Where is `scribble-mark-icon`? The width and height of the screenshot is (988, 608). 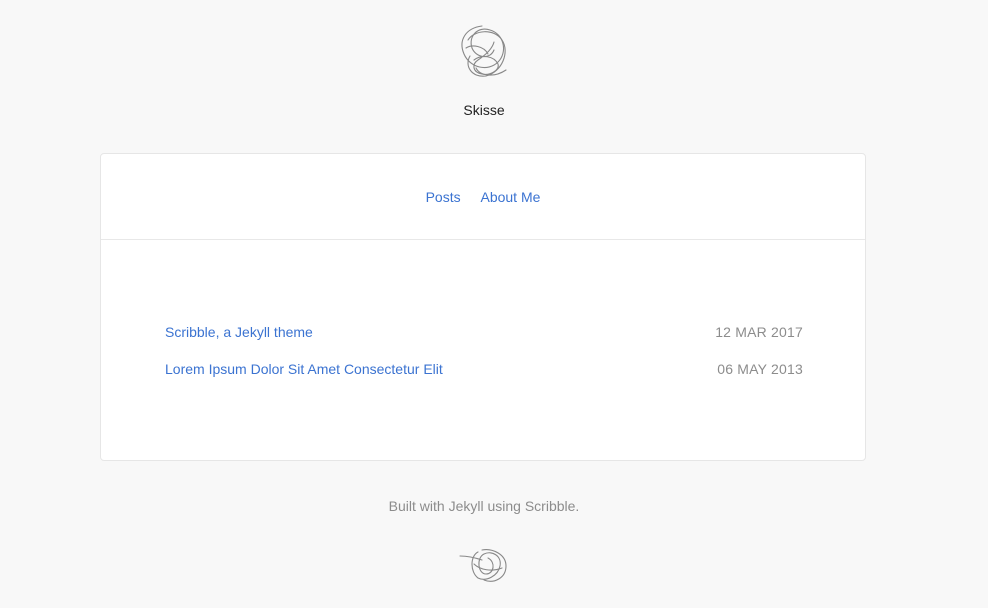 scribble-mark-icon is located at coordinates (483, 565).